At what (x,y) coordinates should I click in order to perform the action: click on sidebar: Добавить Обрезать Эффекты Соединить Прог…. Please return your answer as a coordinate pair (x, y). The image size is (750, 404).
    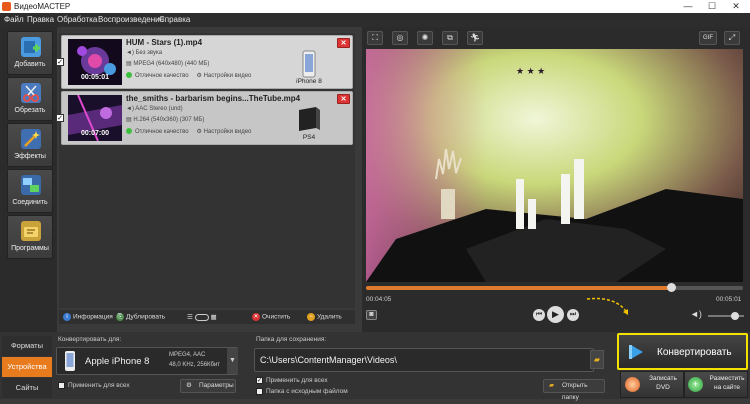
    Looking at the image, I should click on (28, 179).